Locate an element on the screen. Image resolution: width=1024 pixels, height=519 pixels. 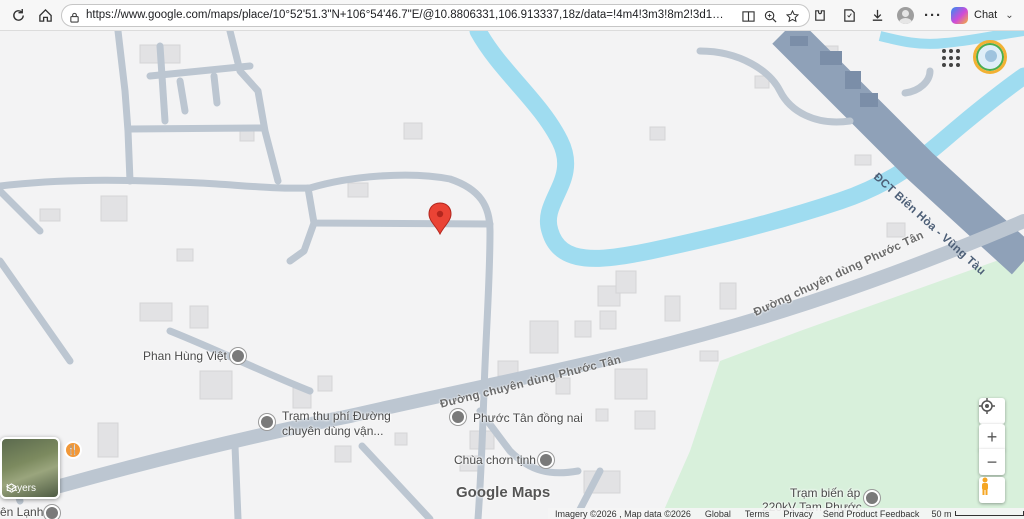
copilot-icon is located at coordinates (959, 15).